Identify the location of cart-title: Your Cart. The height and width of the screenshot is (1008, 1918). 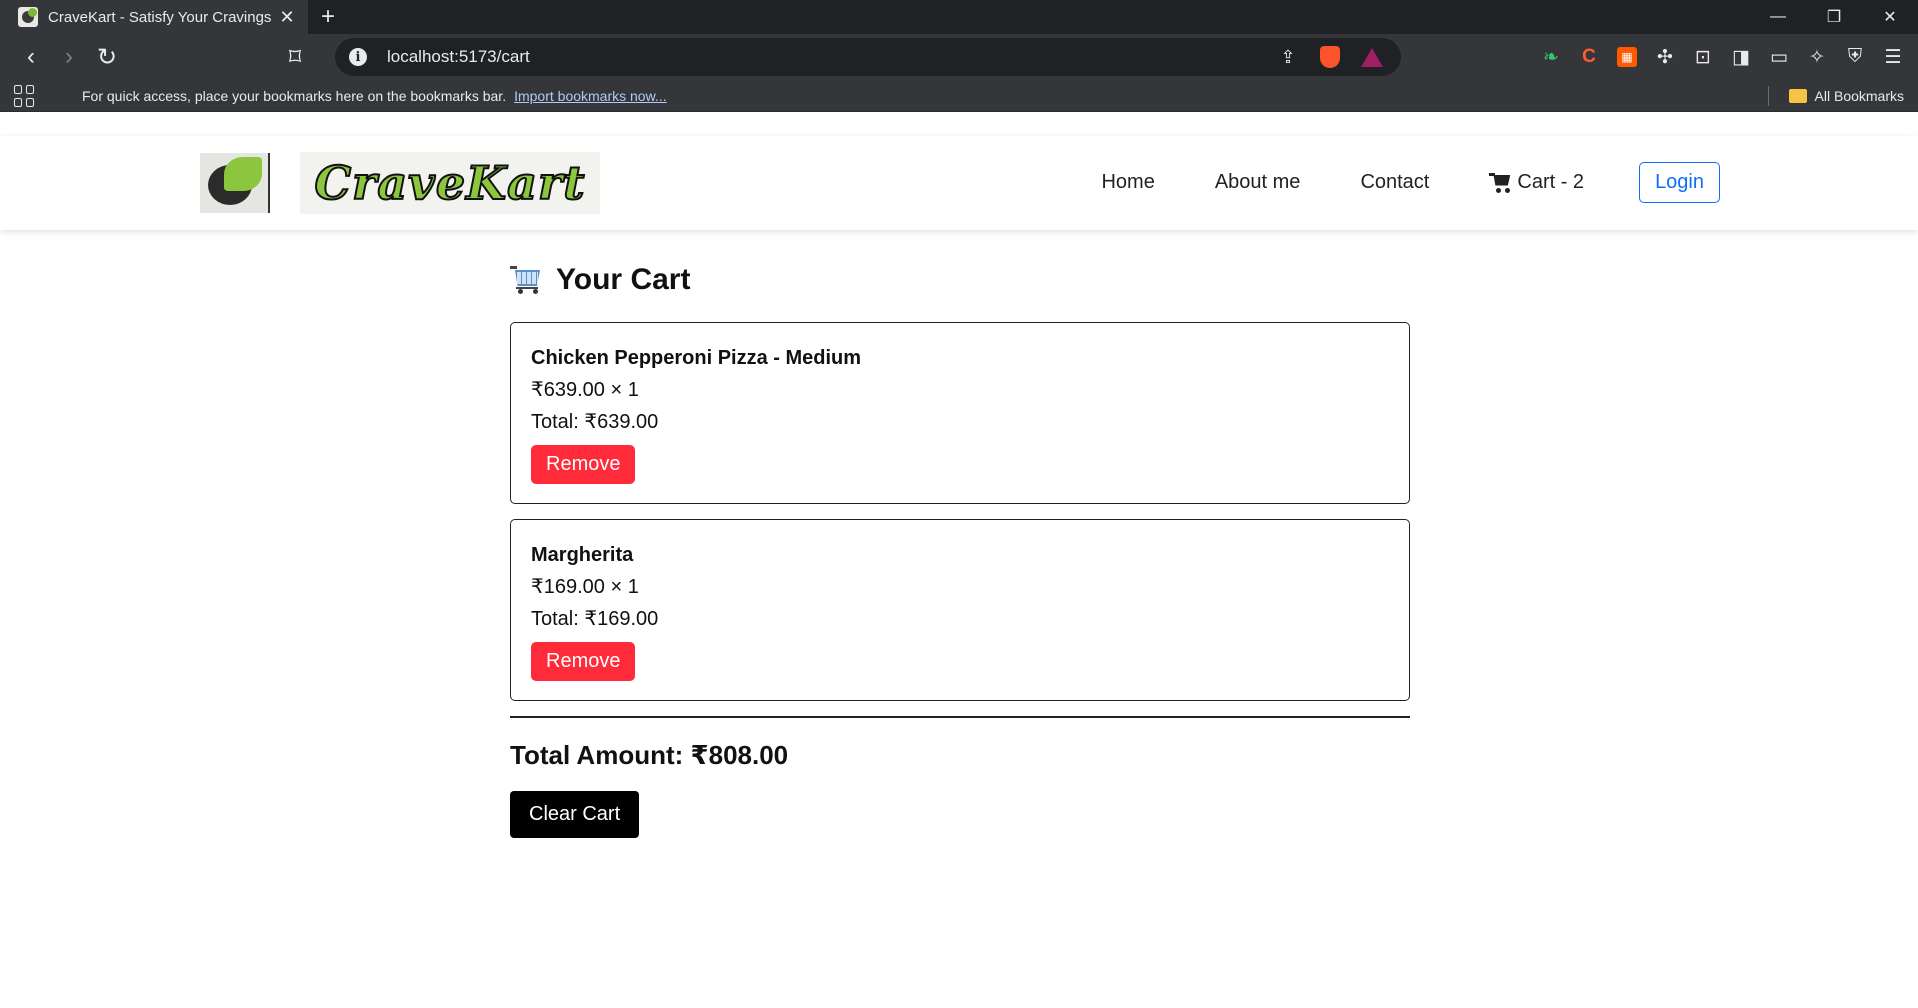
(623, 279).